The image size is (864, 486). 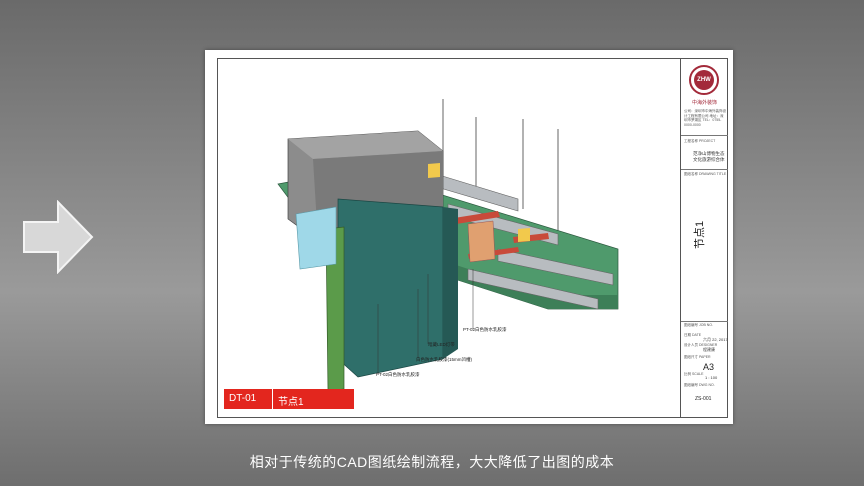 What do you see at coordinates (704, 103) in the screenshot?
I see `company-name: 中海外装饰` at bounding box center [704, 103].